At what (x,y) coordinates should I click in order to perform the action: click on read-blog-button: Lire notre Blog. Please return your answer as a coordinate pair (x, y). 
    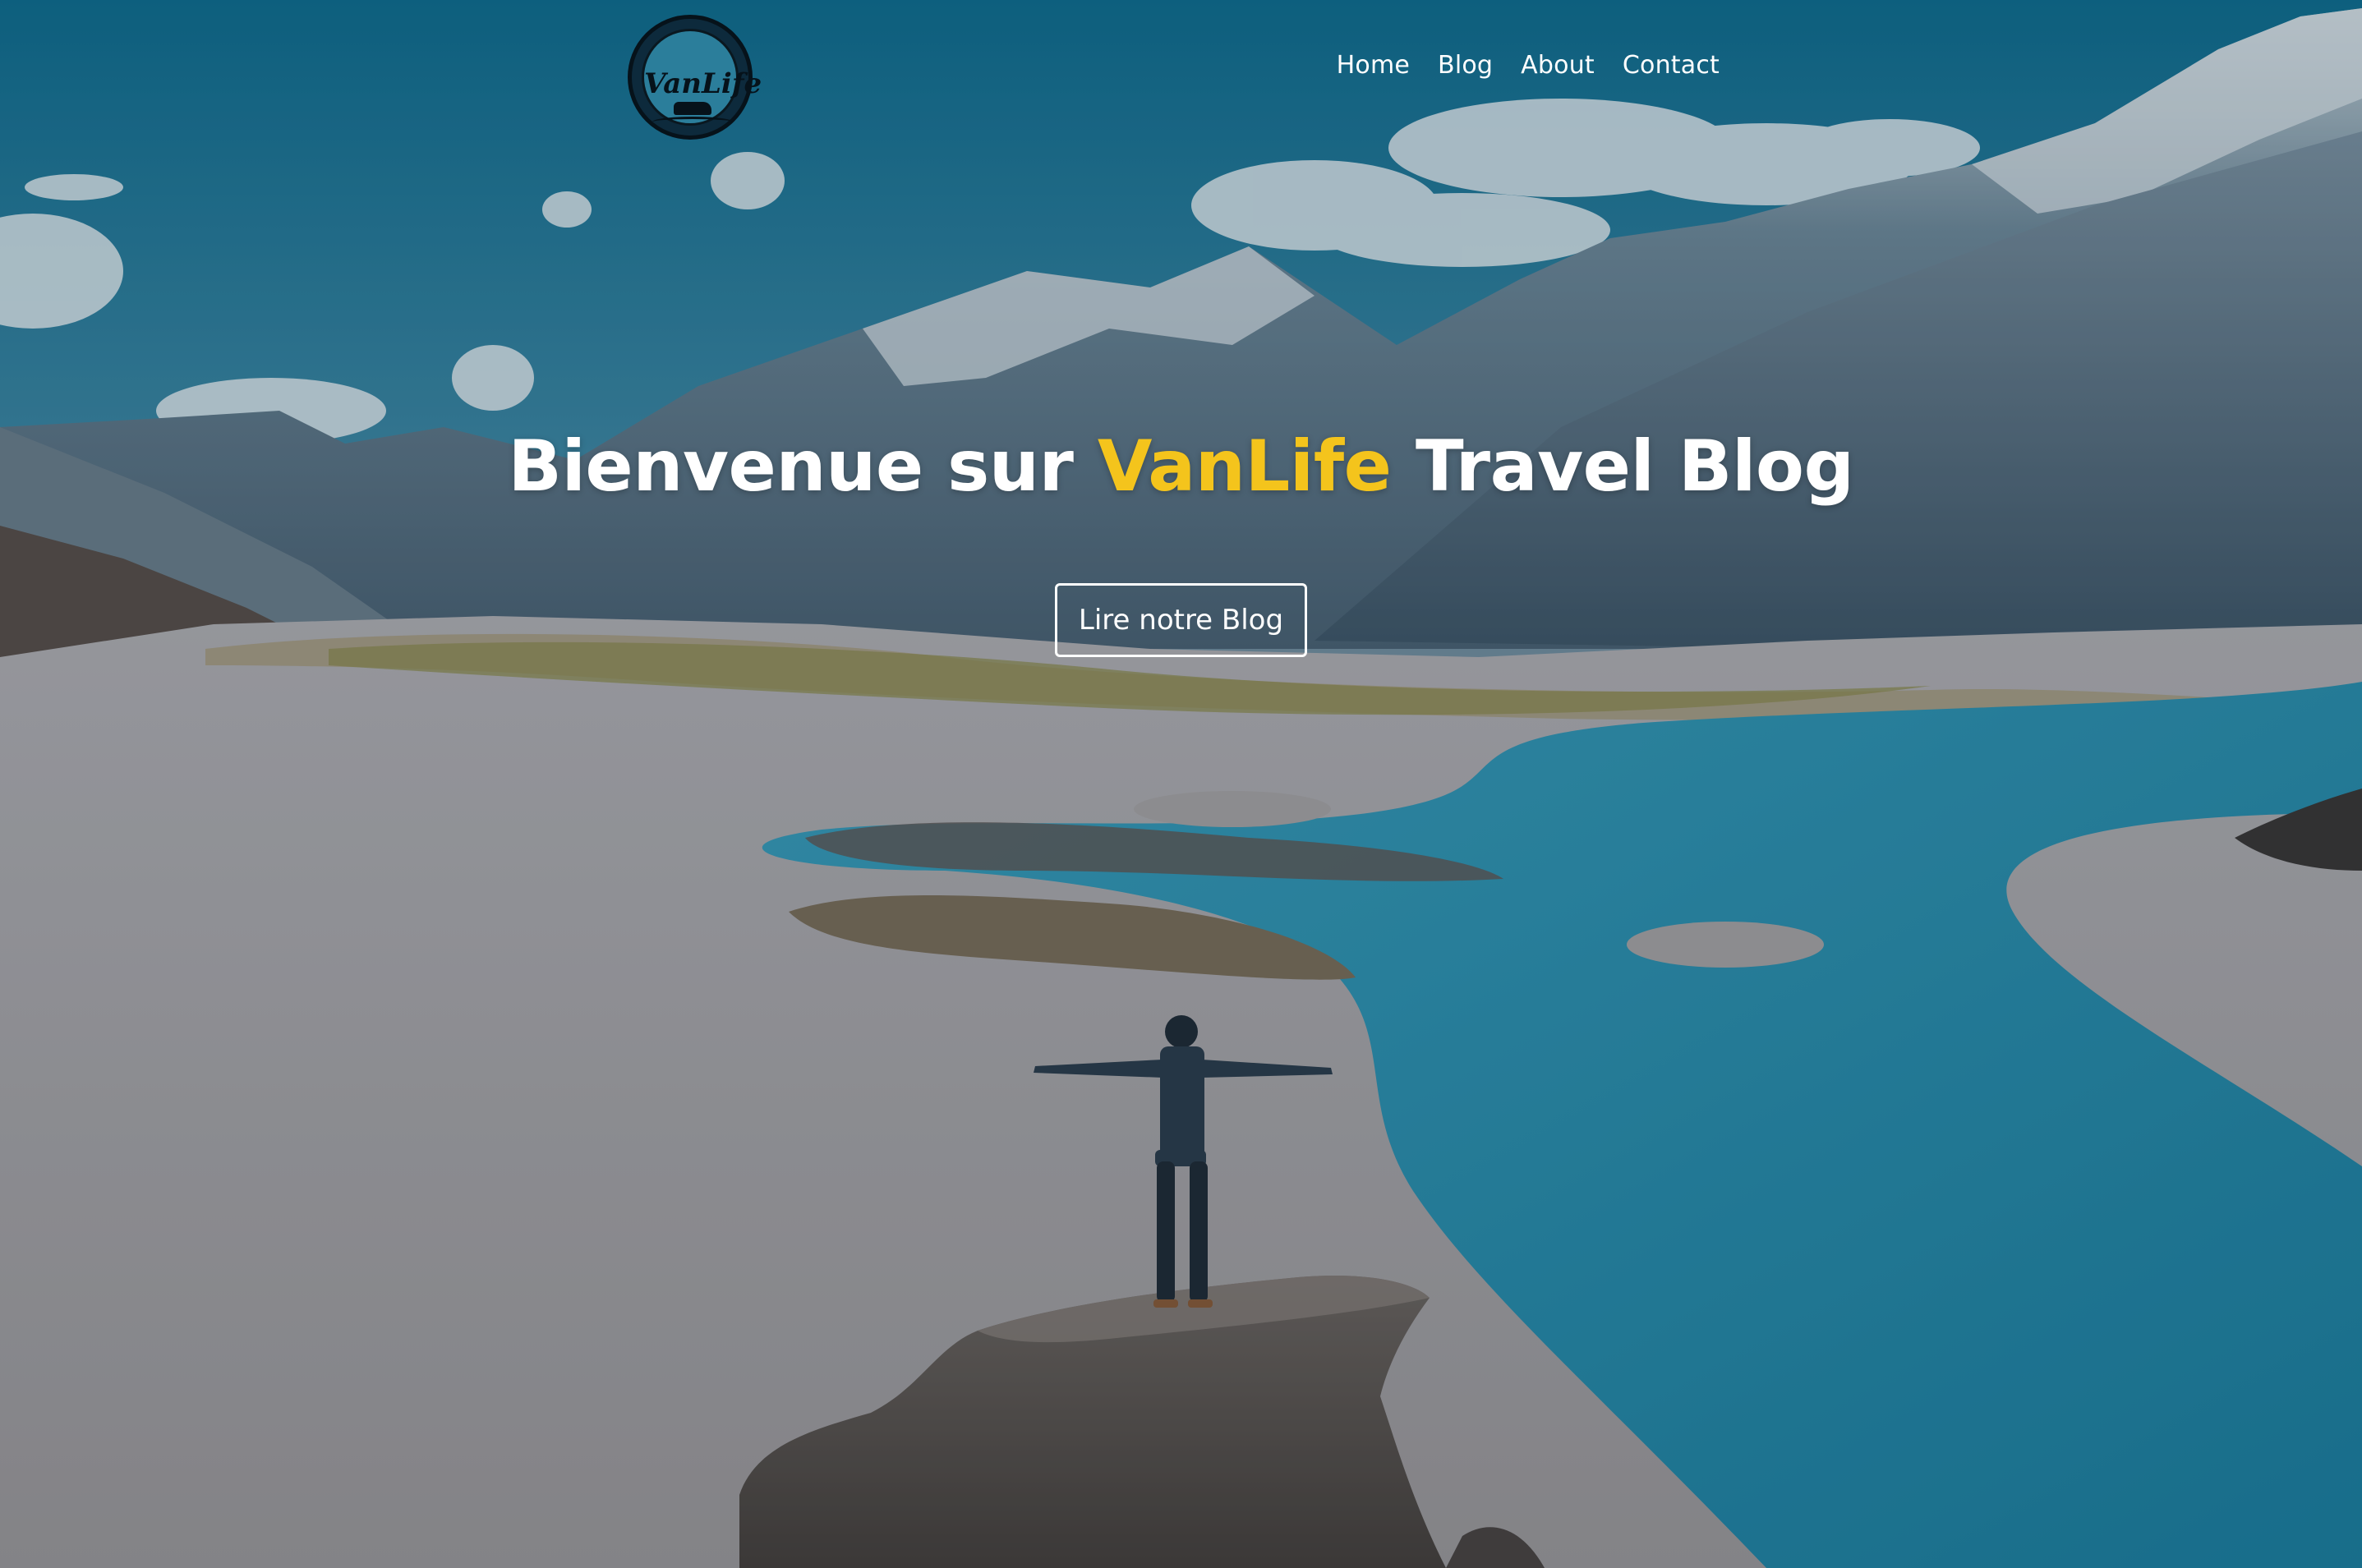
    Looking at the image, I should click on (1181, 620).